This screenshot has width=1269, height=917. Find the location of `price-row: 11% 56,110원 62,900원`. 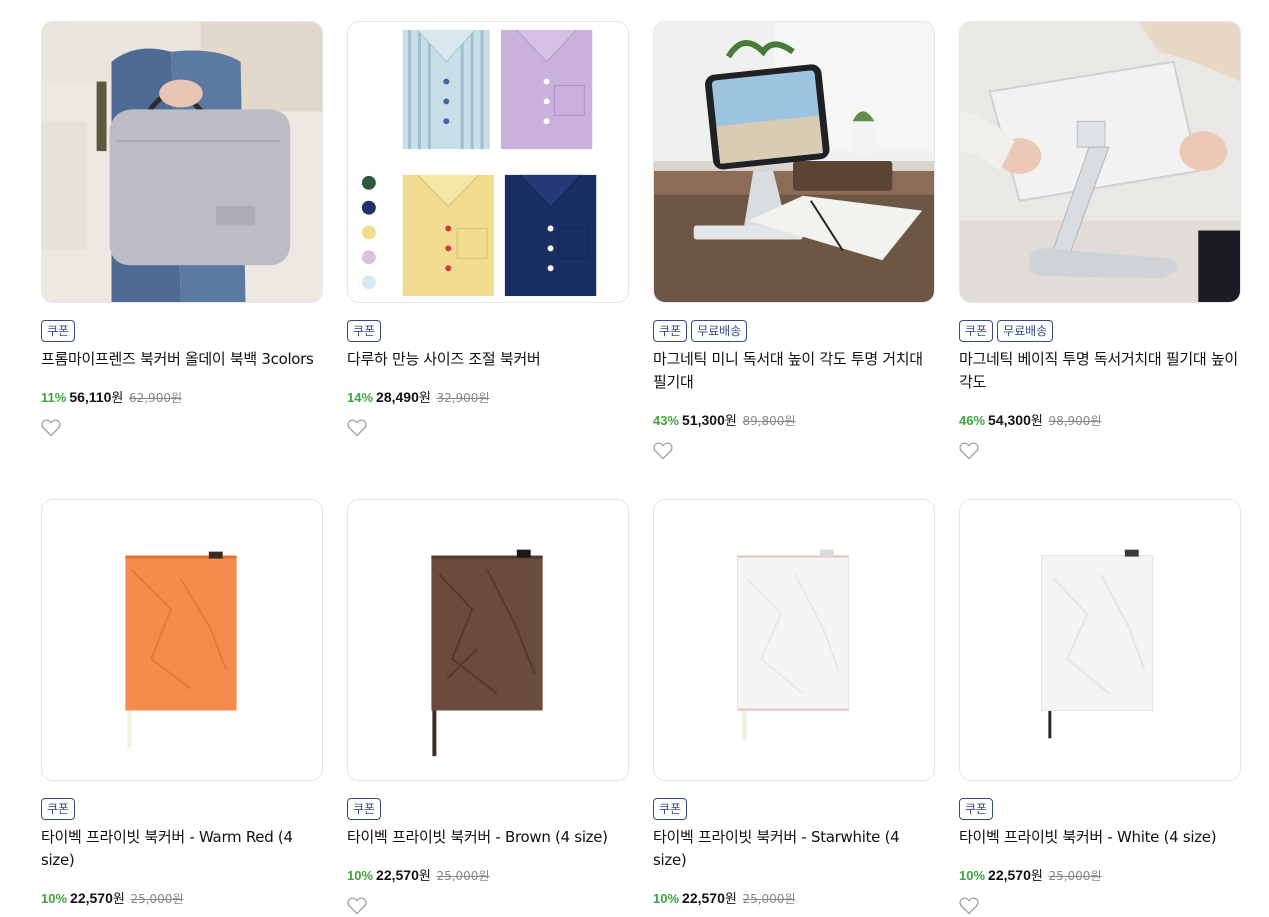

price-row: 11% 56,110원 62,900원 is located at coordinates (182, 398).